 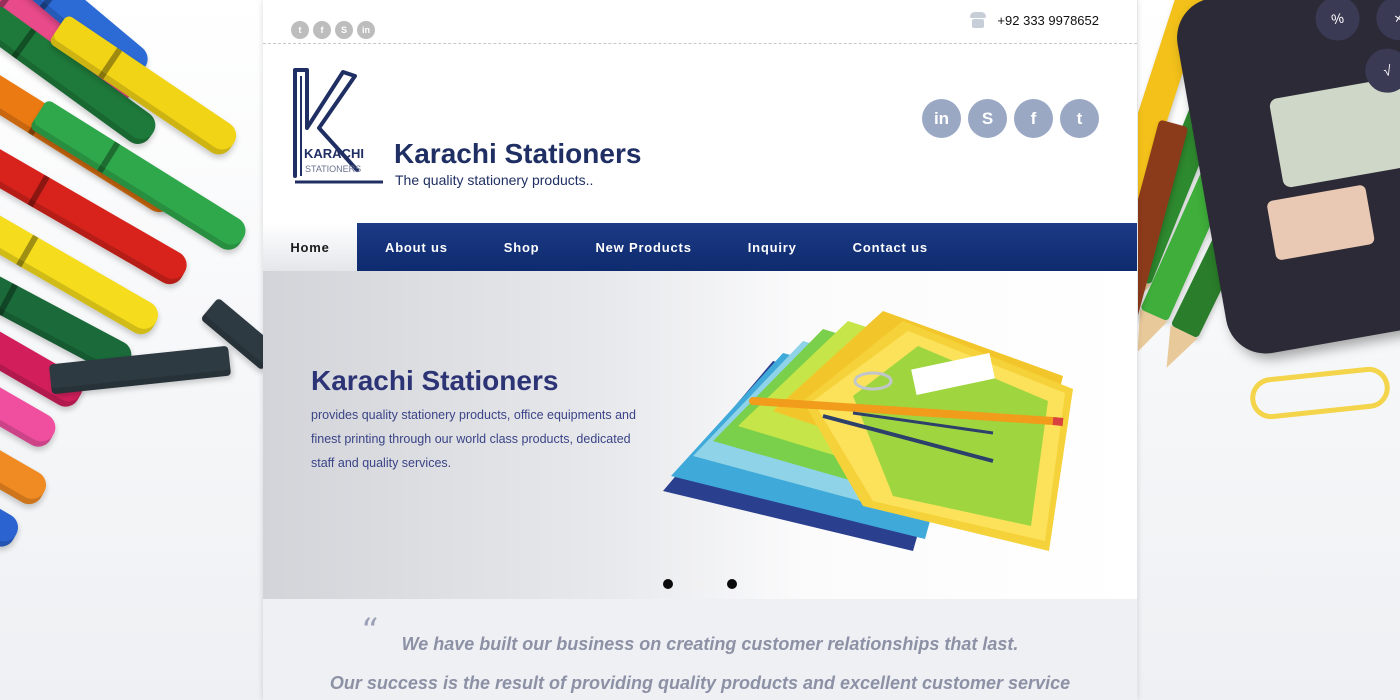 I want to click on nav-inquiry: Inquiry, so click(x=772, y=247).